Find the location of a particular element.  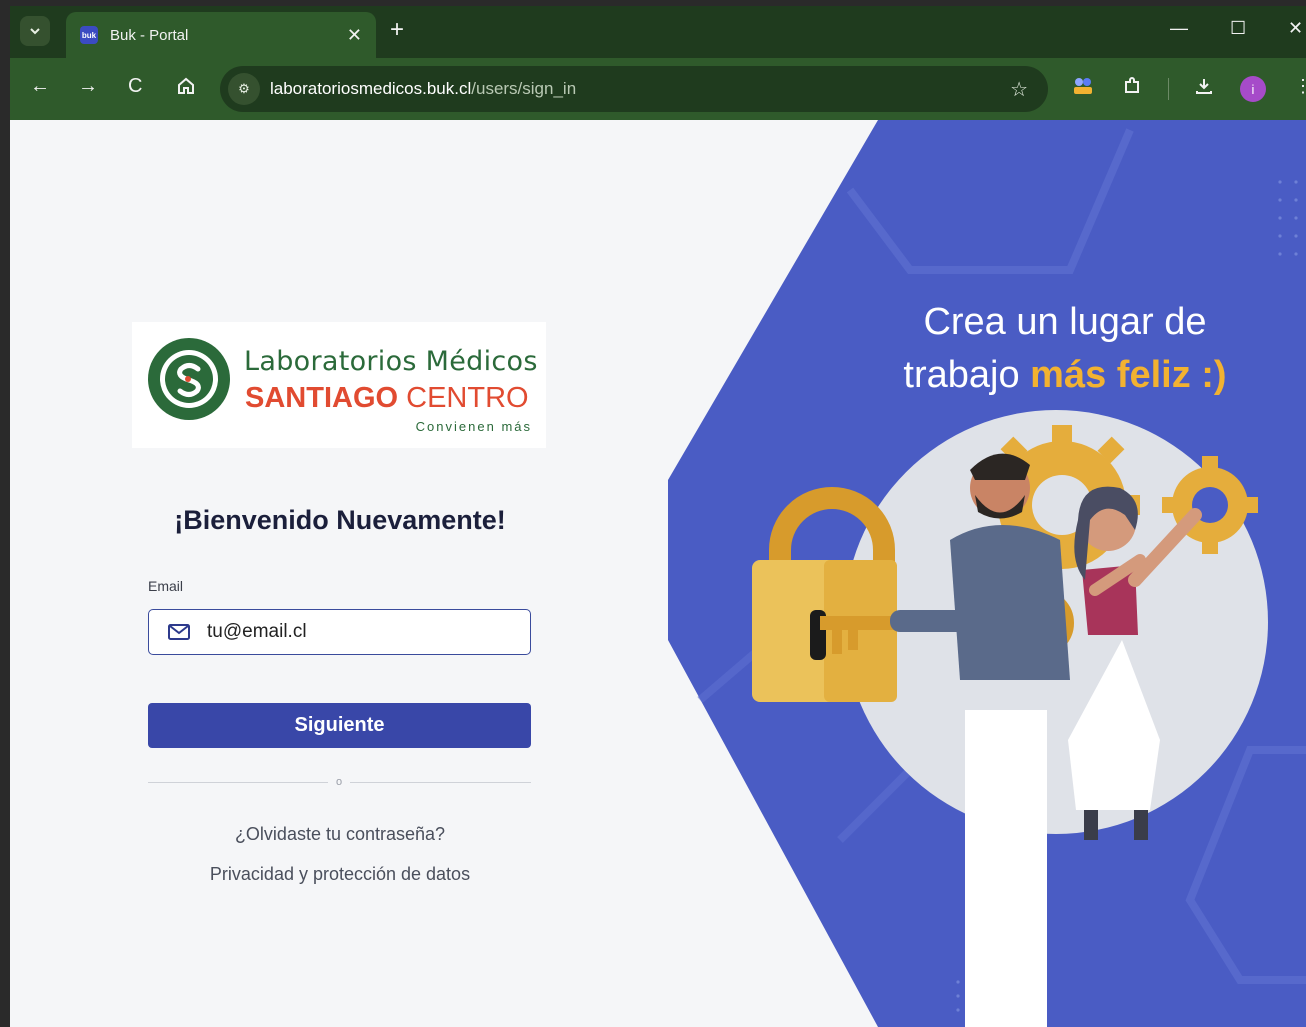

tab-title: Buk - Portal is located at coordinates (149, 35).